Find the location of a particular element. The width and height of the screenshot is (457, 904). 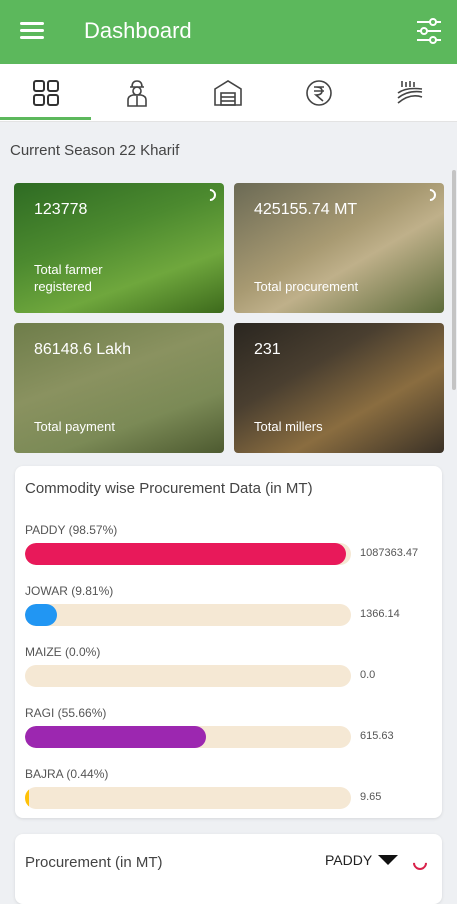

tab-grid is located at coordinates (45, 93).